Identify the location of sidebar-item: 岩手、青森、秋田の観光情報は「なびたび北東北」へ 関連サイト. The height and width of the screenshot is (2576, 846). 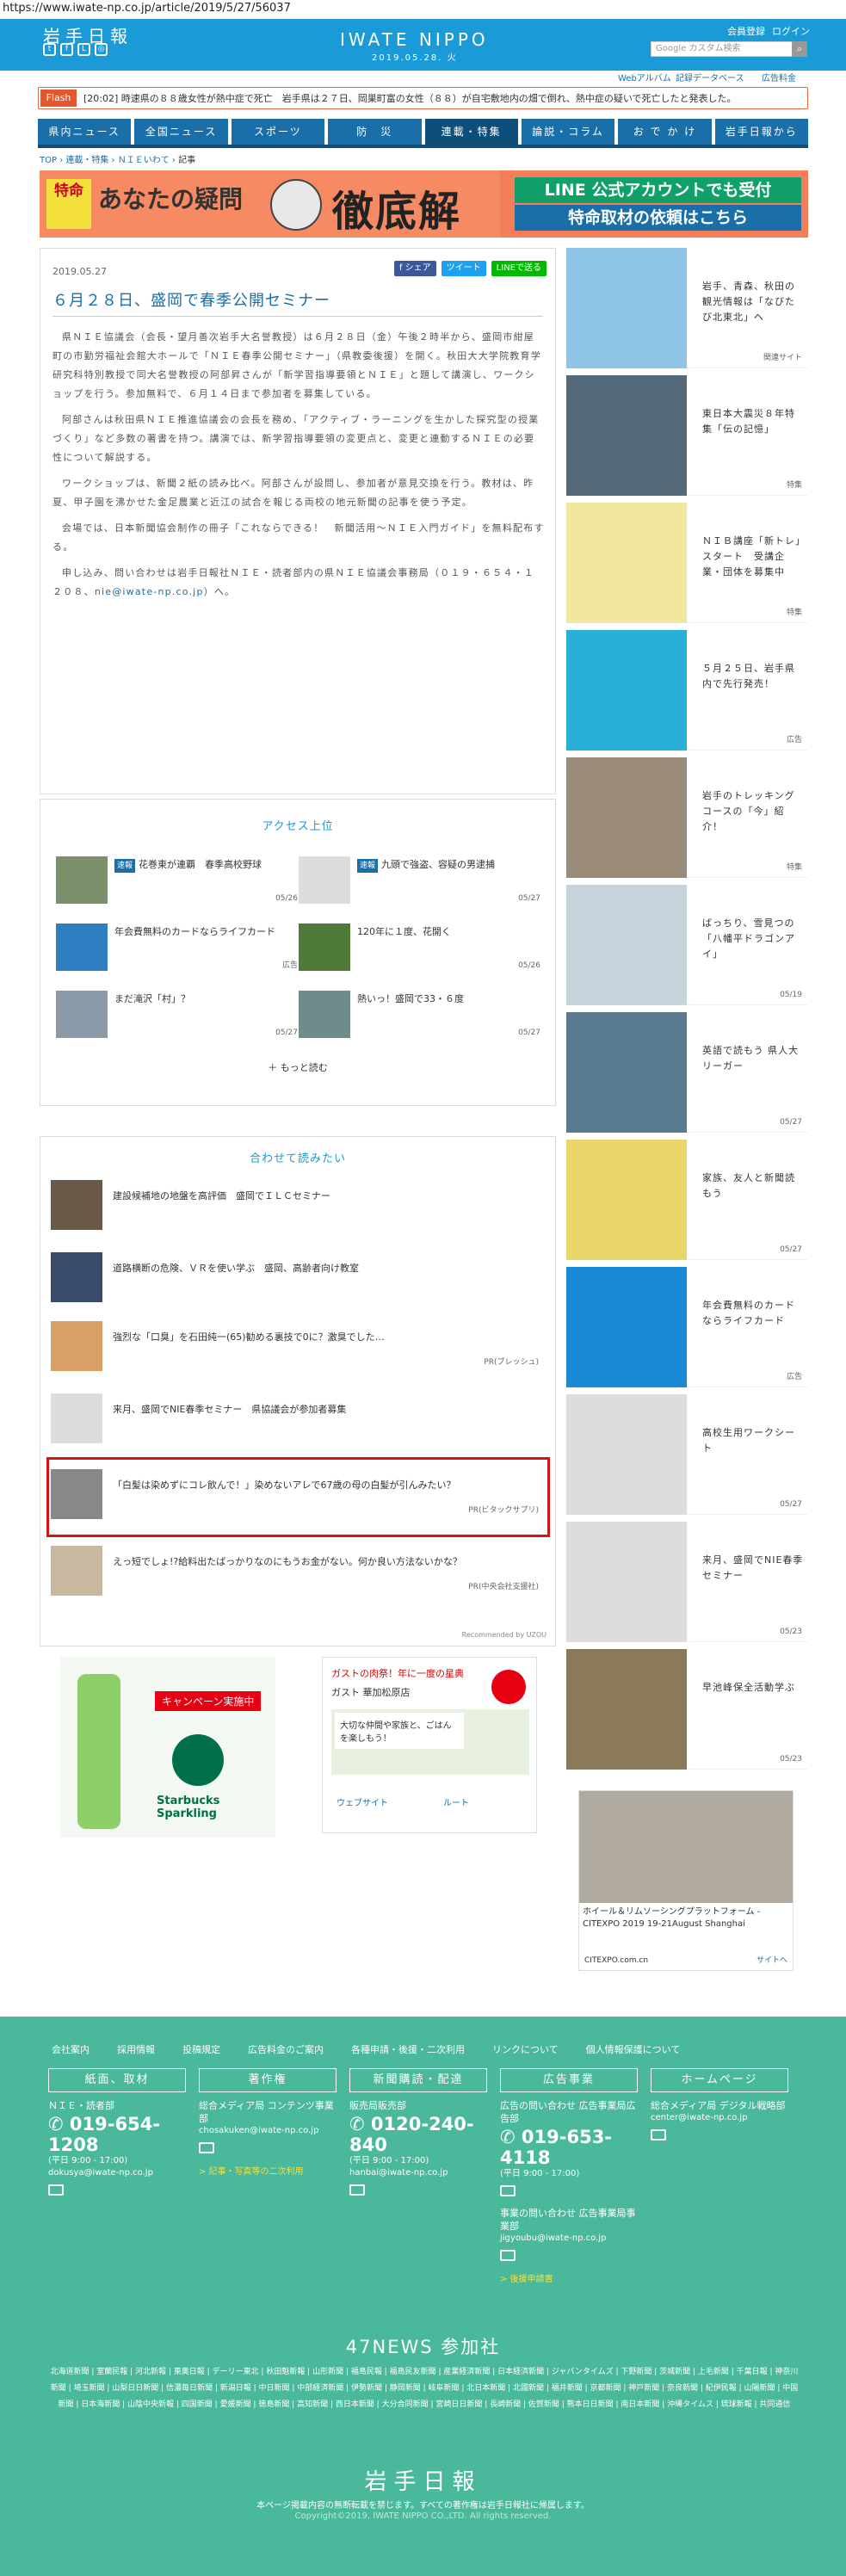
(686, 308).